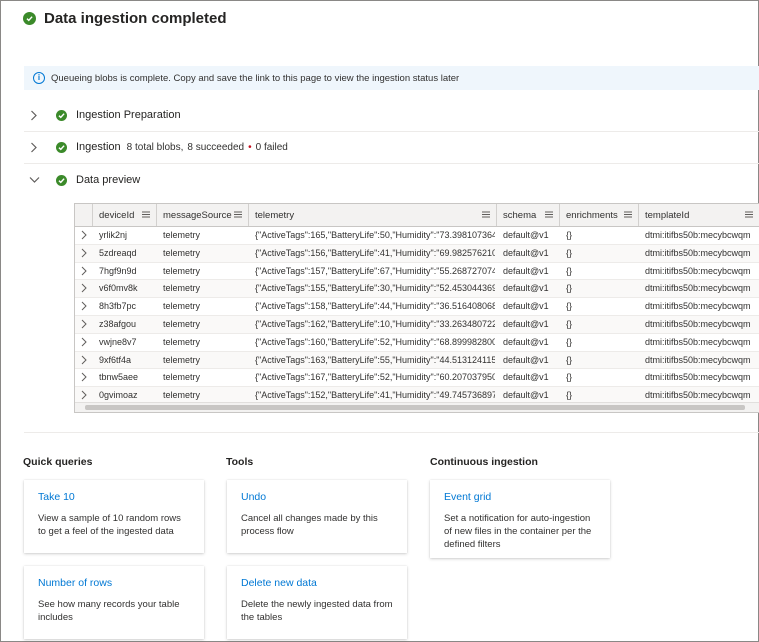 Image resolution: width=759 pixels, height=642 pixels. Describe the element at coordinates (39, 78) in the screenshot. I see `info-icon: i` at that location.